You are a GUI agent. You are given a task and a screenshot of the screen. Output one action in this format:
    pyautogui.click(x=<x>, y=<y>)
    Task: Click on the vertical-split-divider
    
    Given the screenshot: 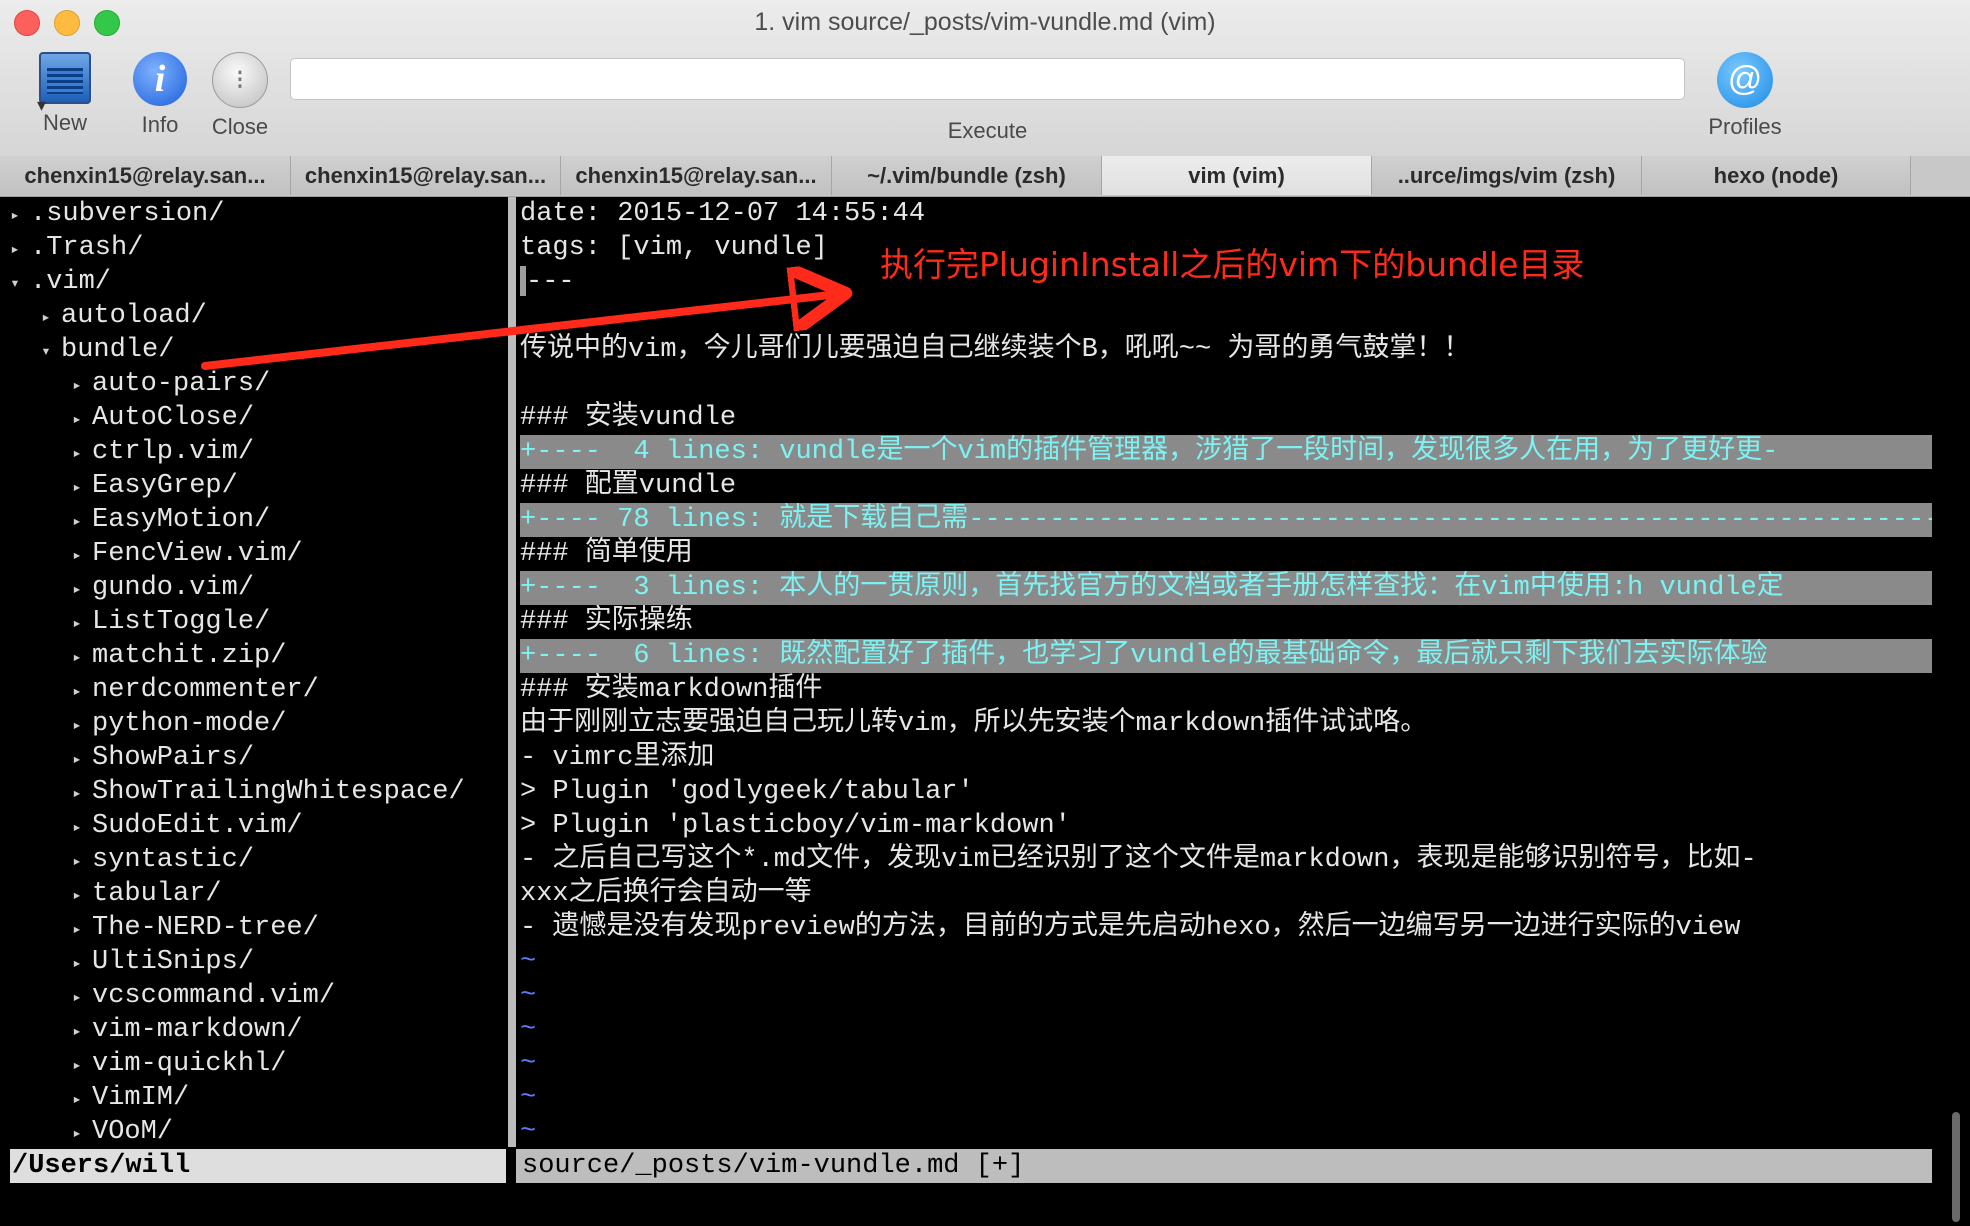 What is the action you would take?
    pyautogui.click(x=512, y=672)
    